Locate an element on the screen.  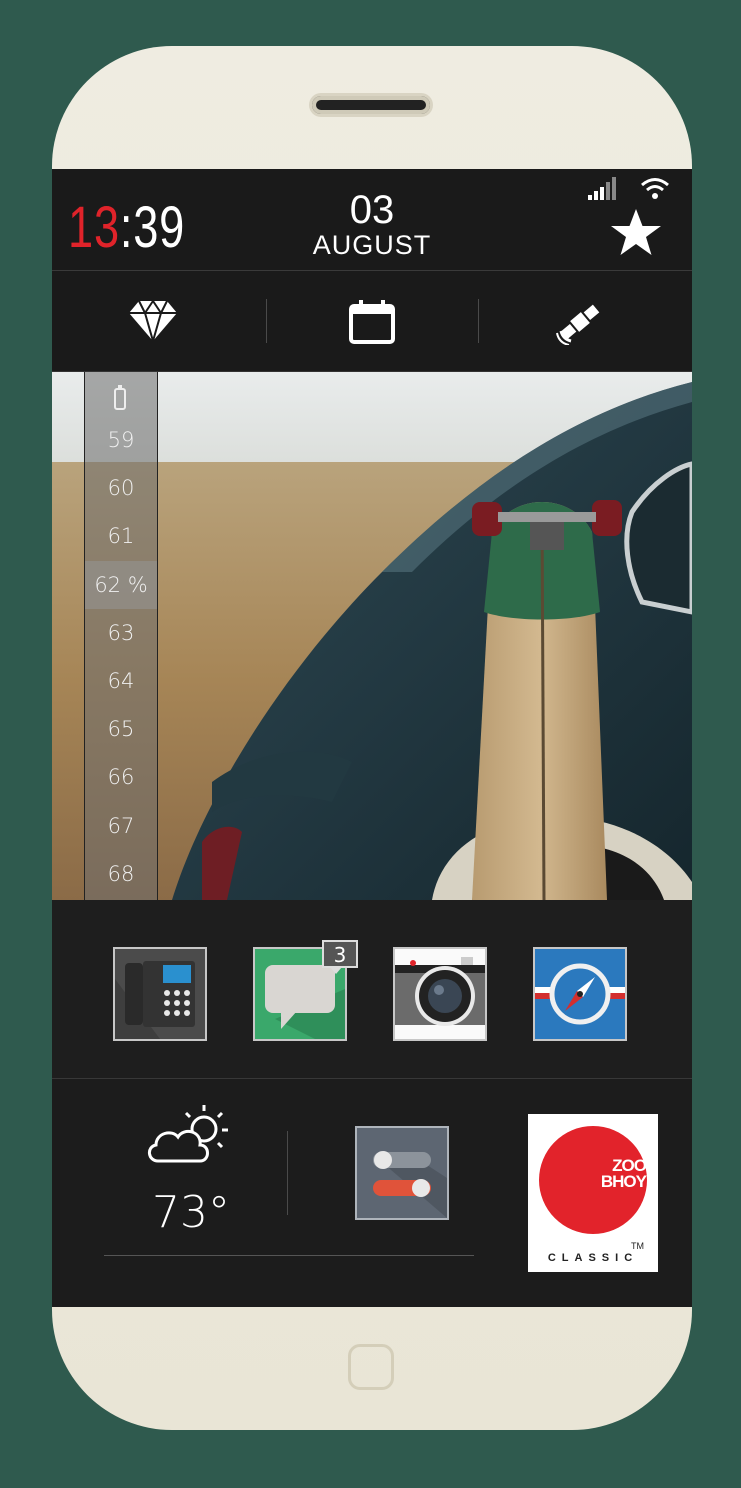
battery-level-item: 64 is located at coordinates (121, 681).